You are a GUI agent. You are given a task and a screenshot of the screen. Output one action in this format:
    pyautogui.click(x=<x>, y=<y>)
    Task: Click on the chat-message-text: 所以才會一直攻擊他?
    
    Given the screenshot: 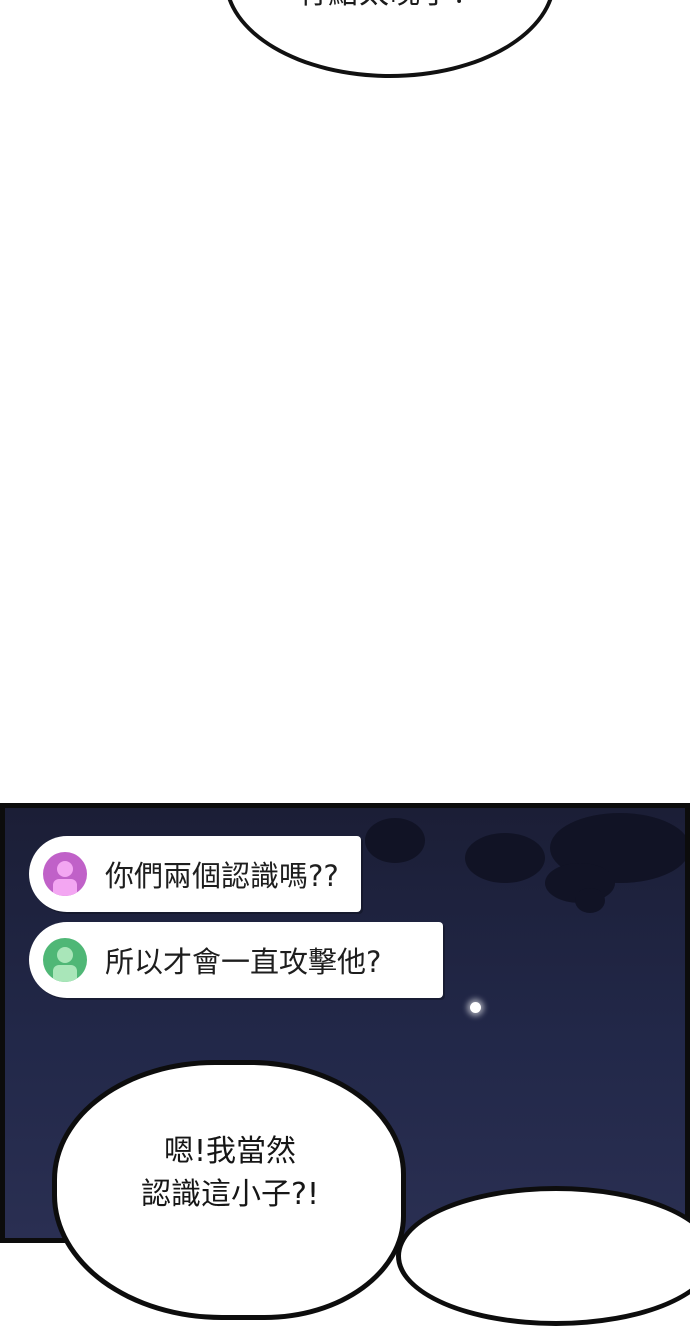 What is the action you would take?
    pyautogui.click(x=243, y=962)
    